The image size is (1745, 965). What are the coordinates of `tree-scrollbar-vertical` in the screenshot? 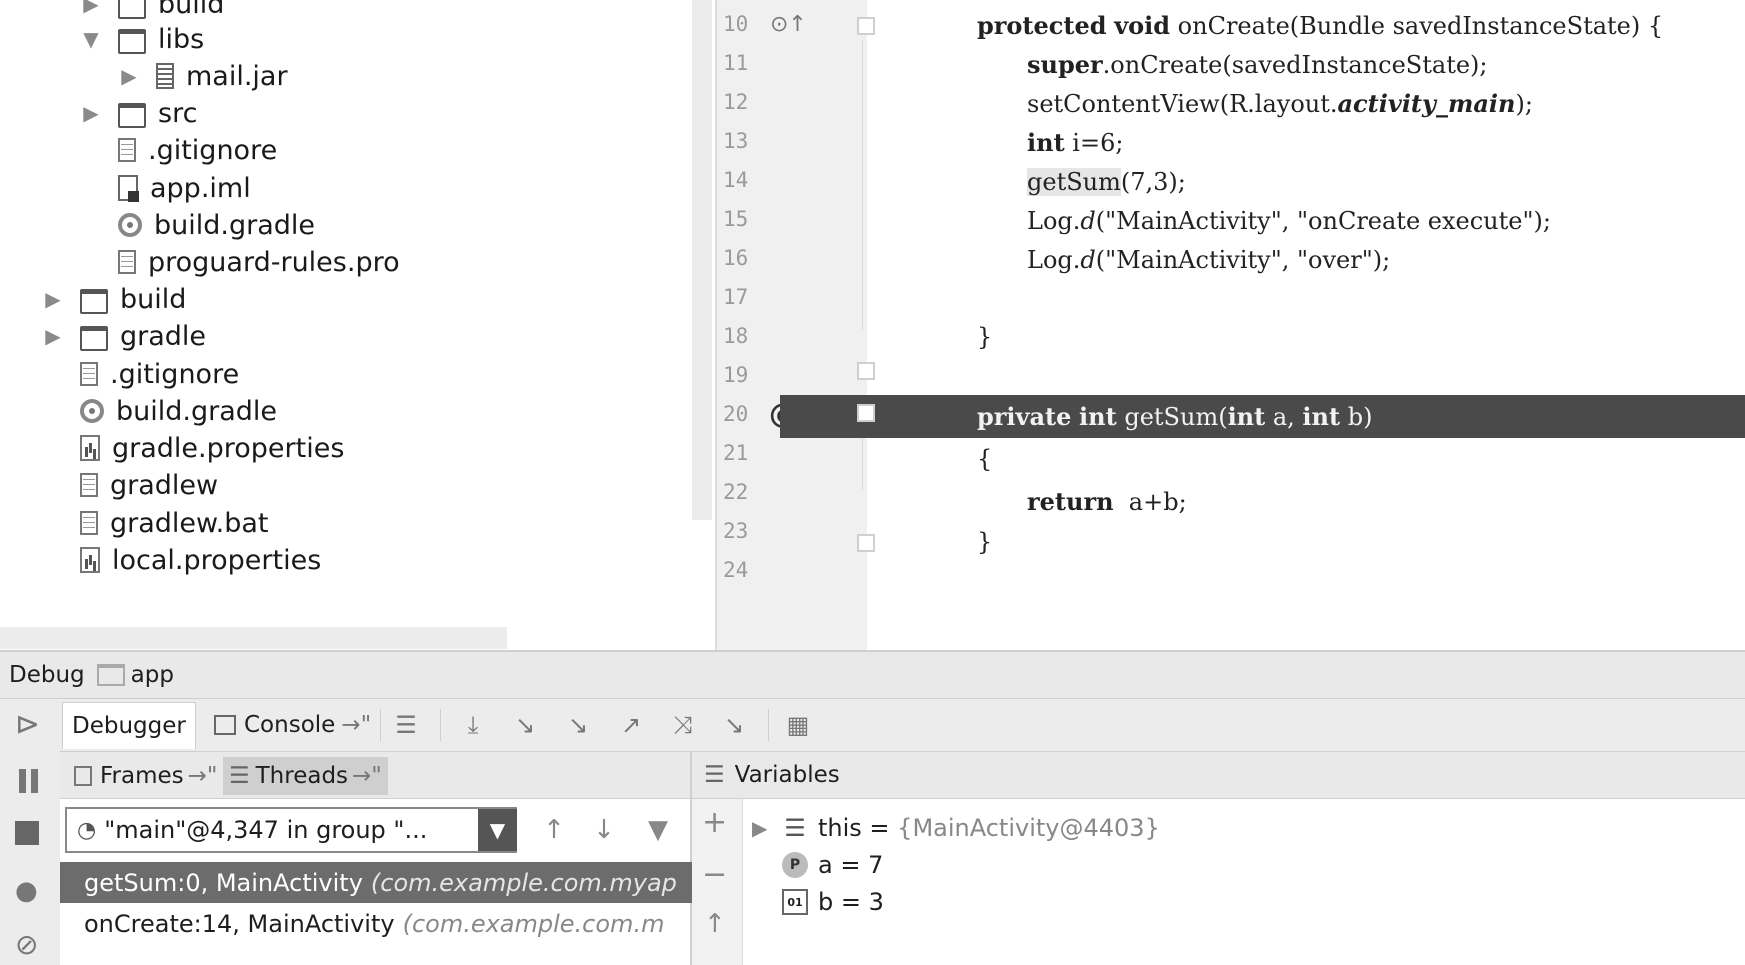 It's located at (702, 260).